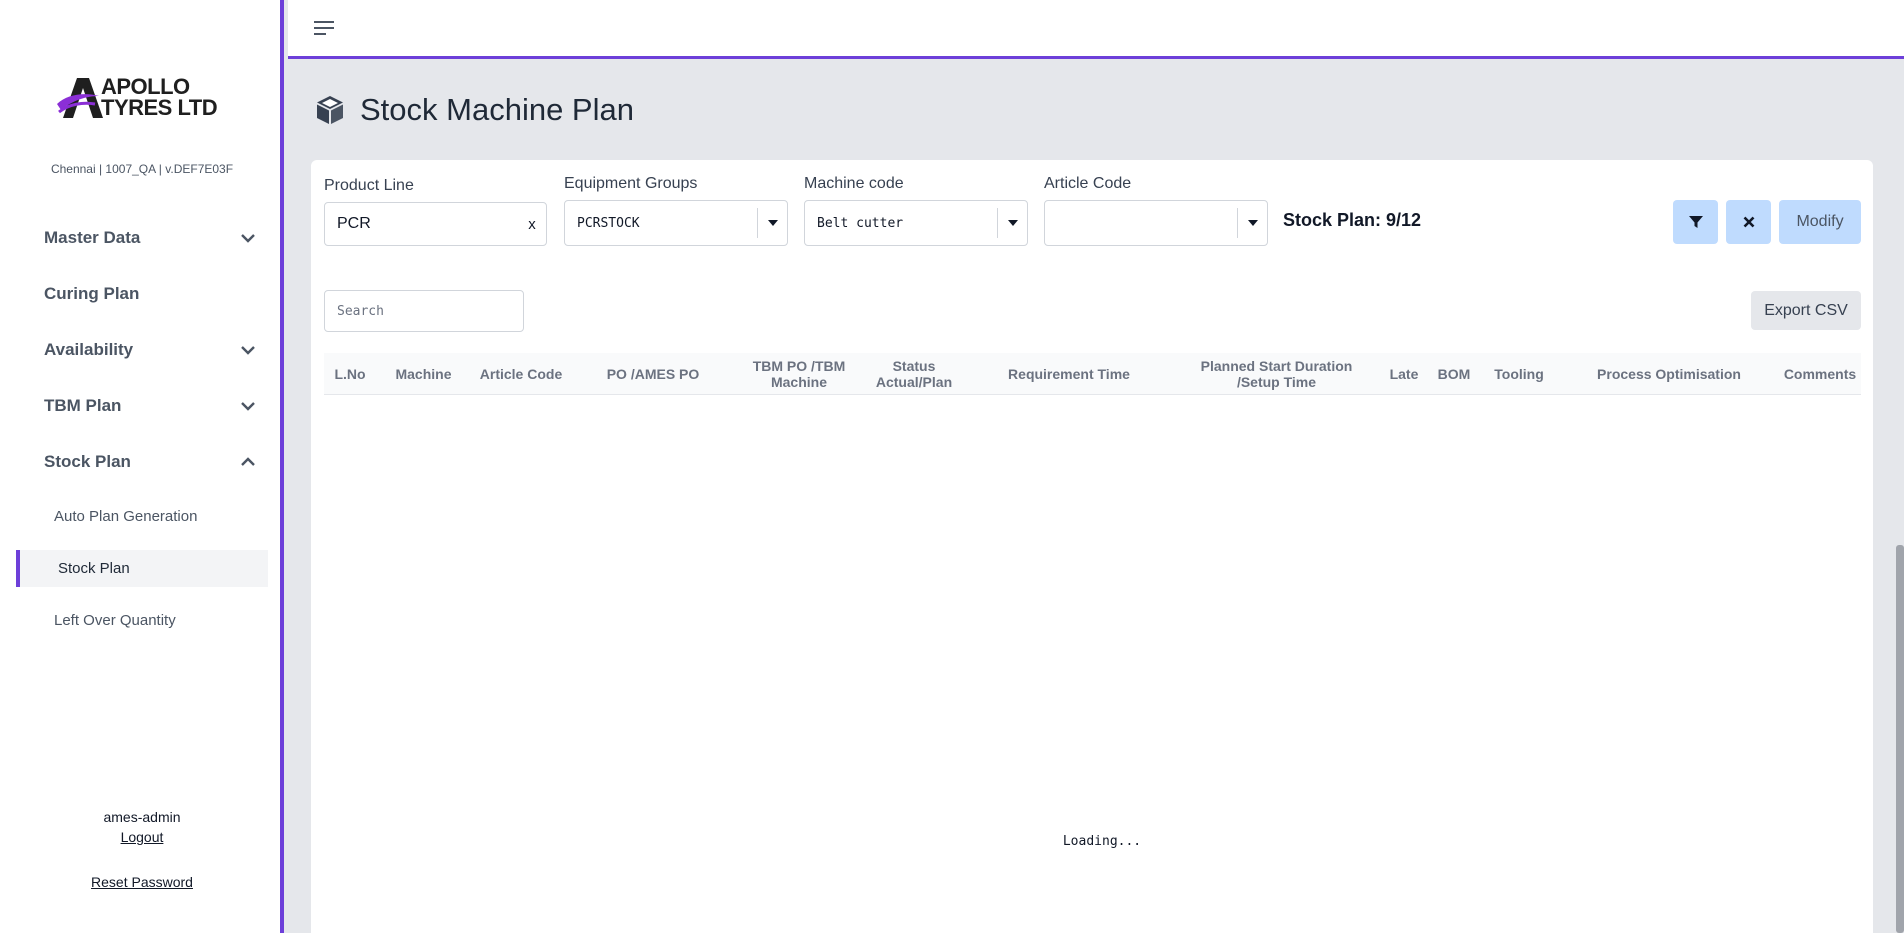  I want to click on page-scrollbar, so click(1900, 739).